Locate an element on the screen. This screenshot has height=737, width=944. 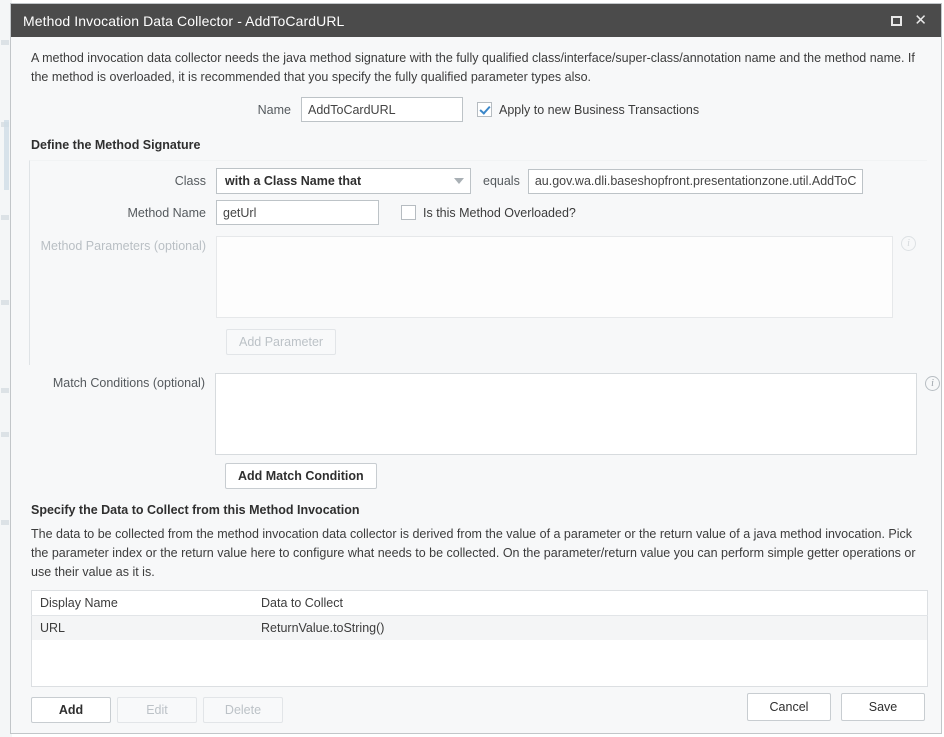
table-empty-row is located at coordinates (479, 663).